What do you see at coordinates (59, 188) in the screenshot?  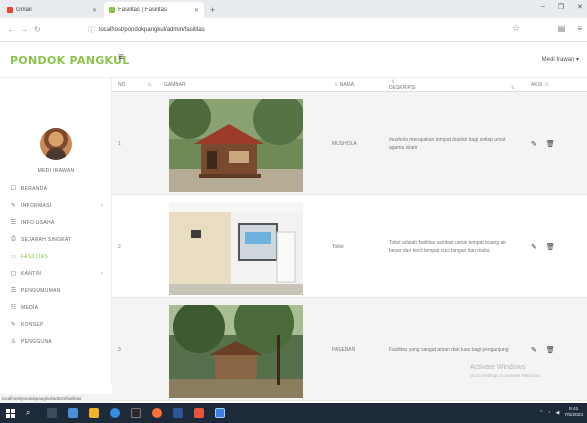 I see `sidebar-item-beranda: ☐ BERANDA` at bounding box center [59, 188].